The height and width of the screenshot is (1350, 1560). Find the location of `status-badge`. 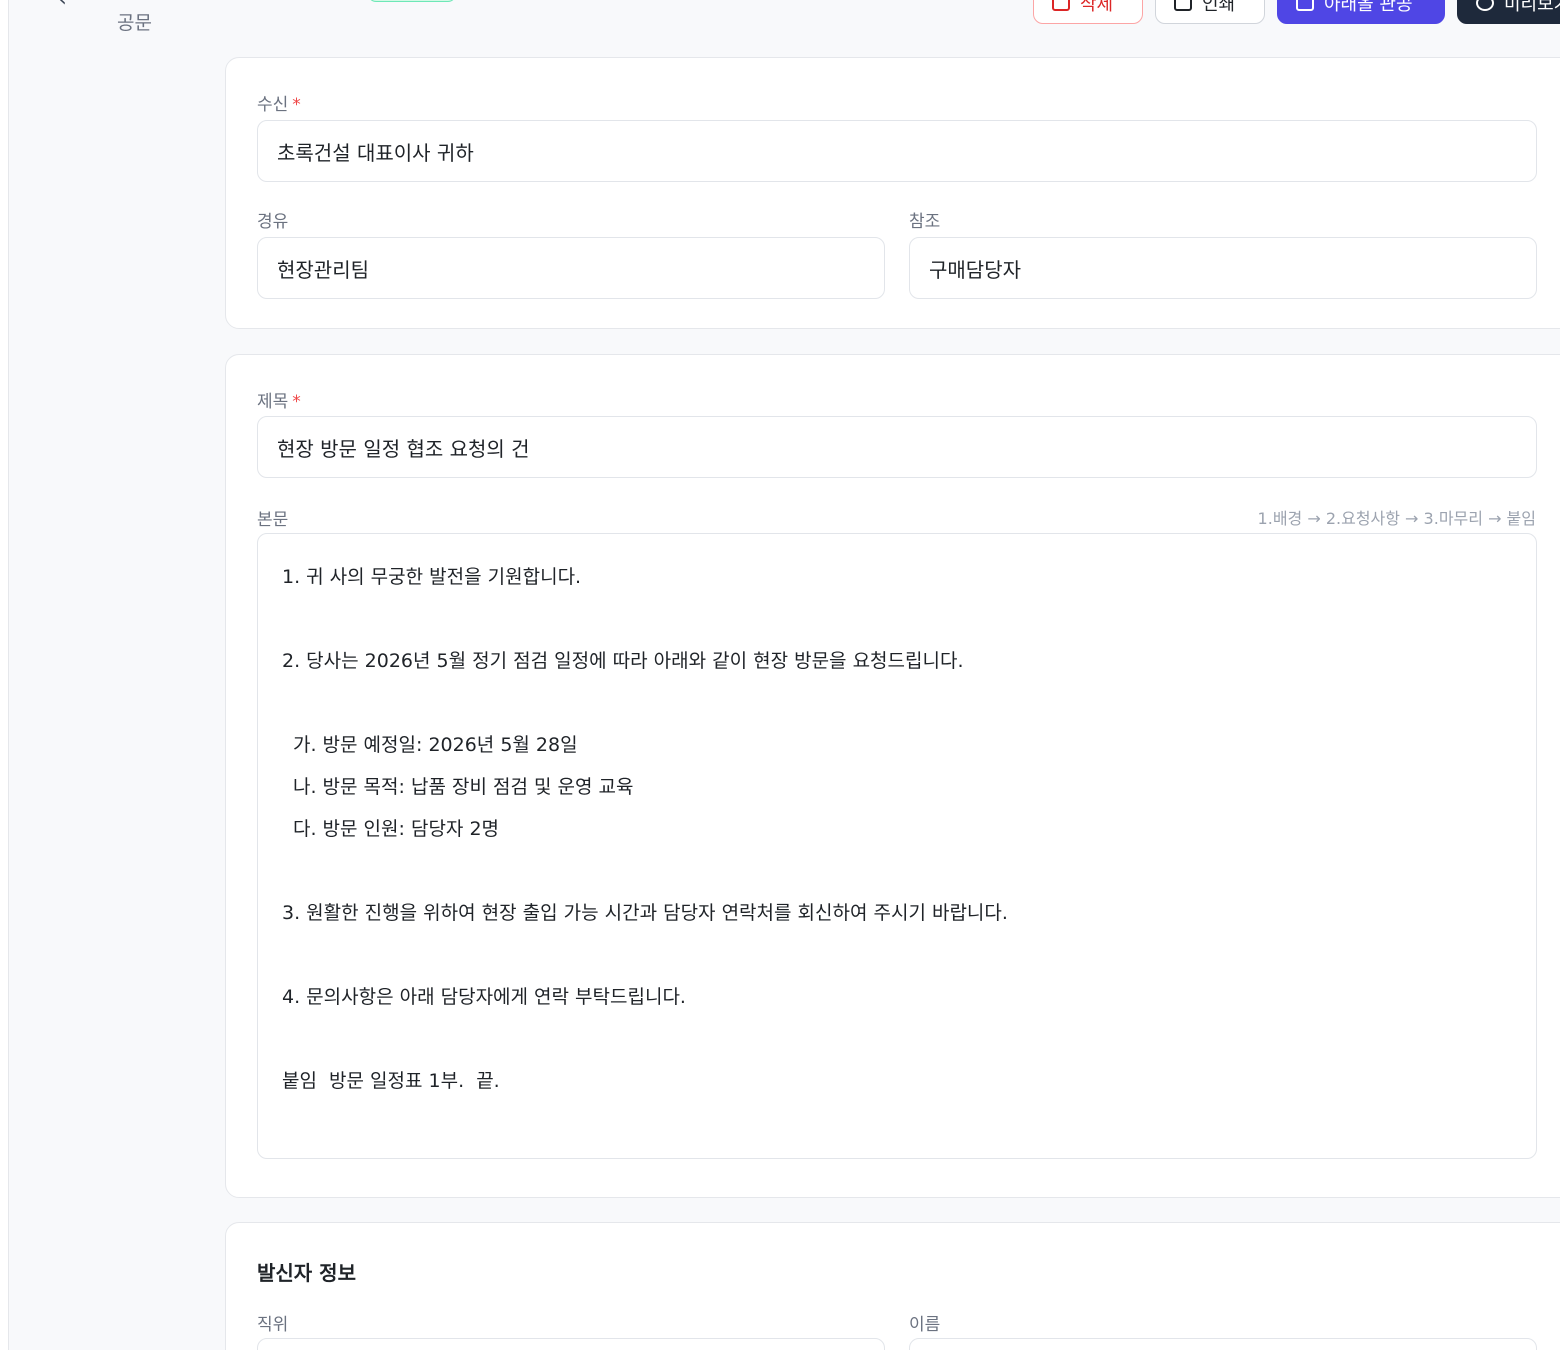

status-badge is located at coordinates (412, 1).